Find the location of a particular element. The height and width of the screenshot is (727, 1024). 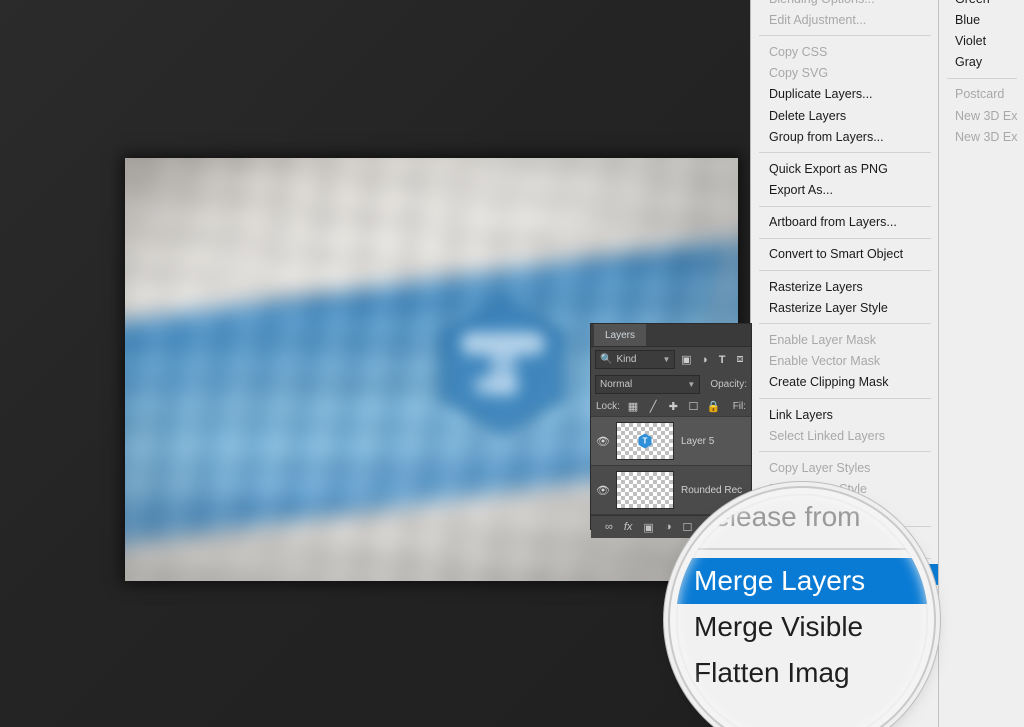

menu-item: Enable Layer Mask is located at coordinates (823, 340).